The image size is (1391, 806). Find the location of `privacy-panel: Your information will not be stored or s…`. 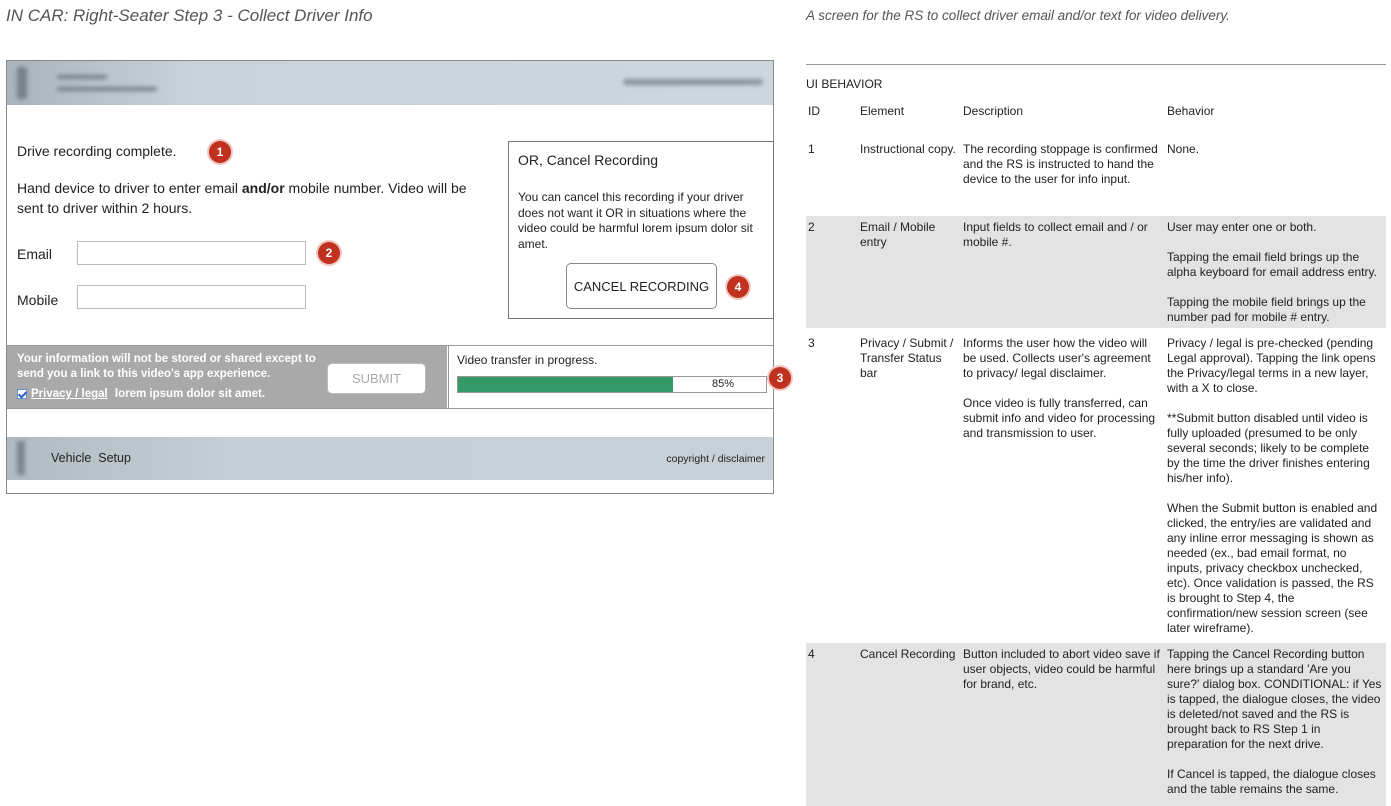

privacy-panel: Your information will not be stored or s… is located at coordinates (227, 377).